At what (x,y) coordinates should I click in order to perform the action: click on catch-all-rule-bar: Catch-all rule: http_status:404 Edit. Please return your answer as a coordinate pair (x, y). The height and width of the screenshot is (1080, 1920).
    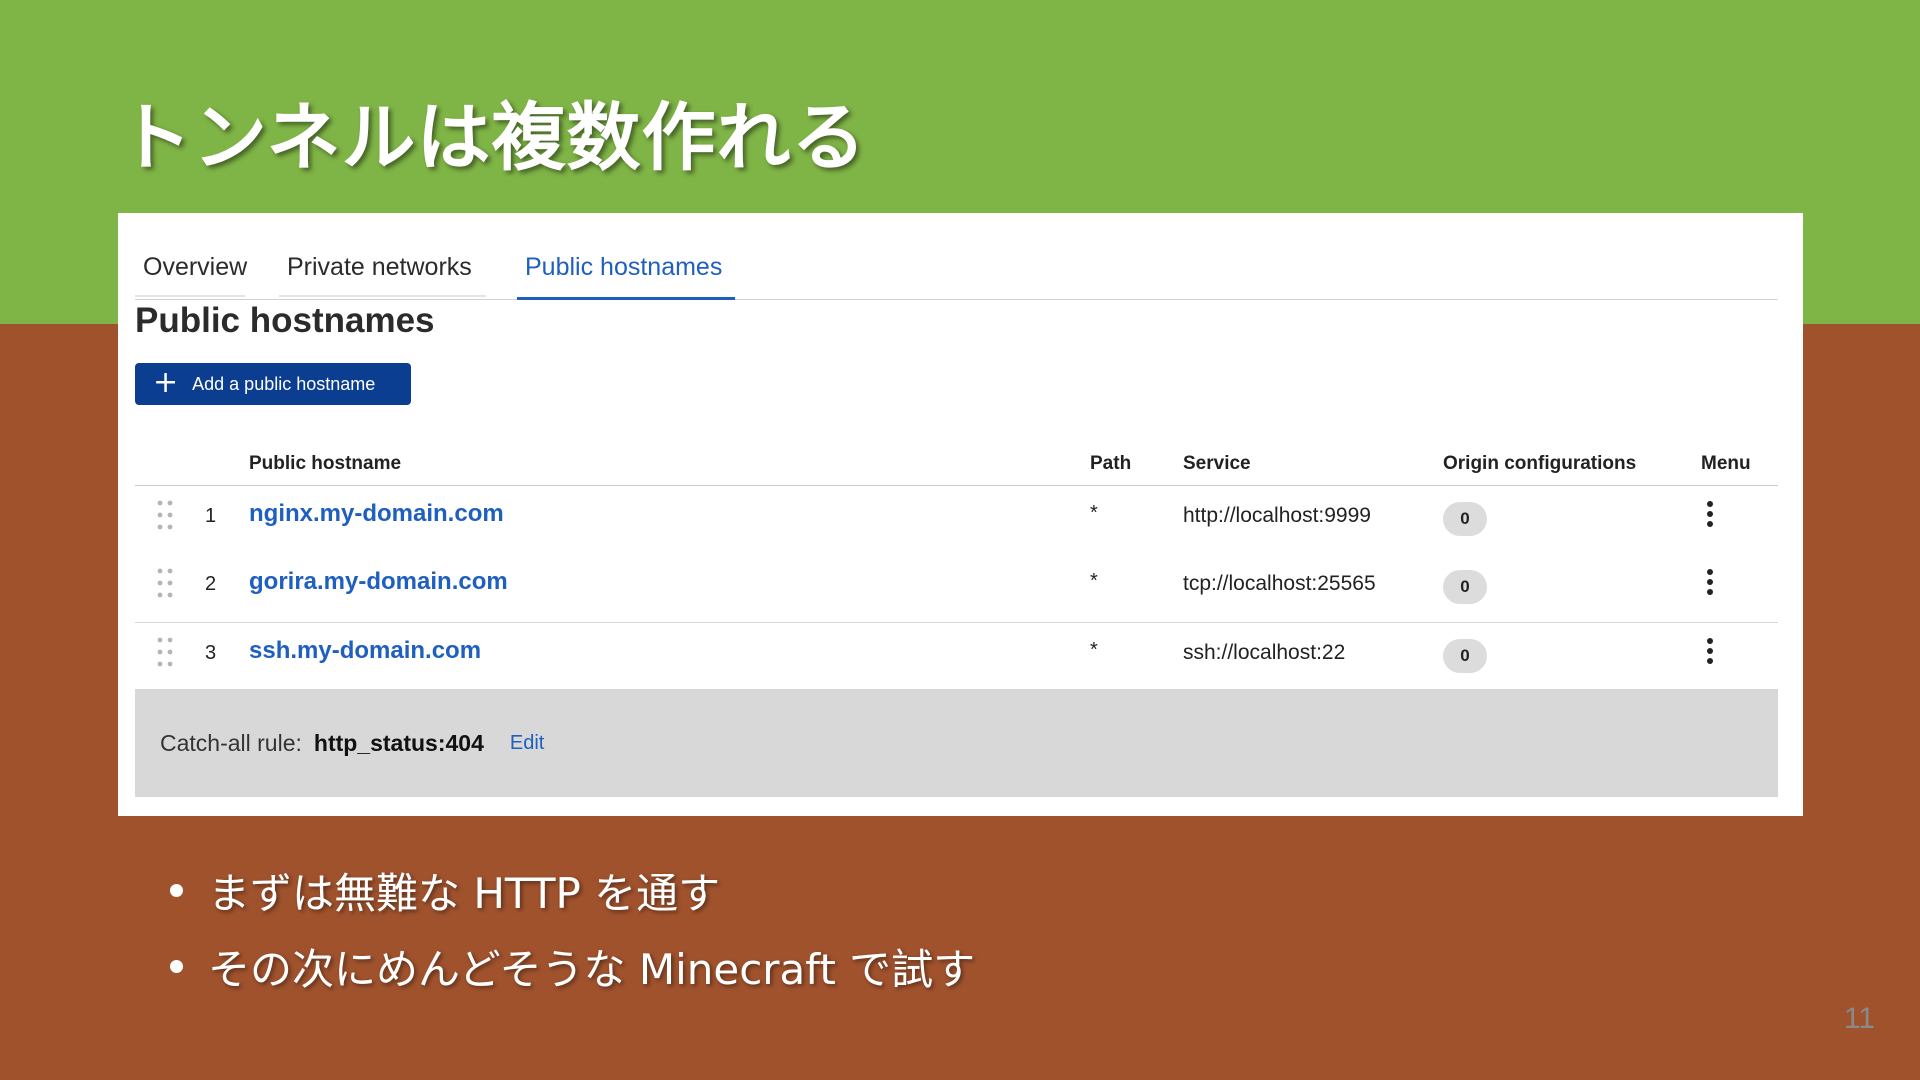
    Looking at the image, I should click on (956, 743).